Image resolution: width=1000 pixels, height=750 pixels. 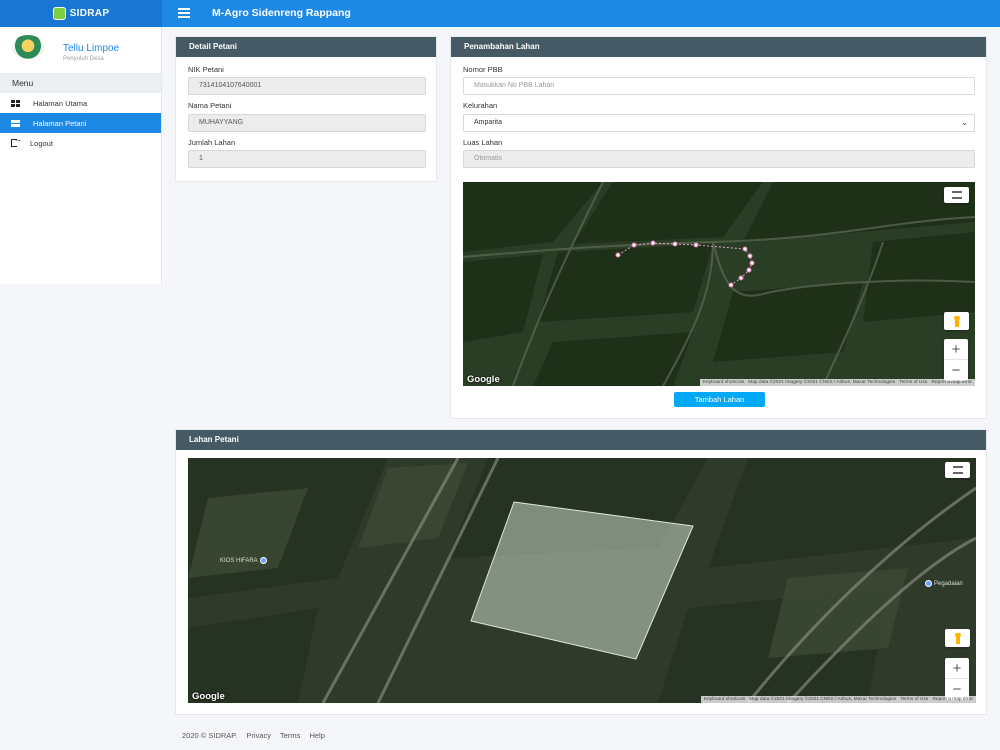 I want to click on sidebar-item-label: Halaman Petani, so click(x=60, y=123).